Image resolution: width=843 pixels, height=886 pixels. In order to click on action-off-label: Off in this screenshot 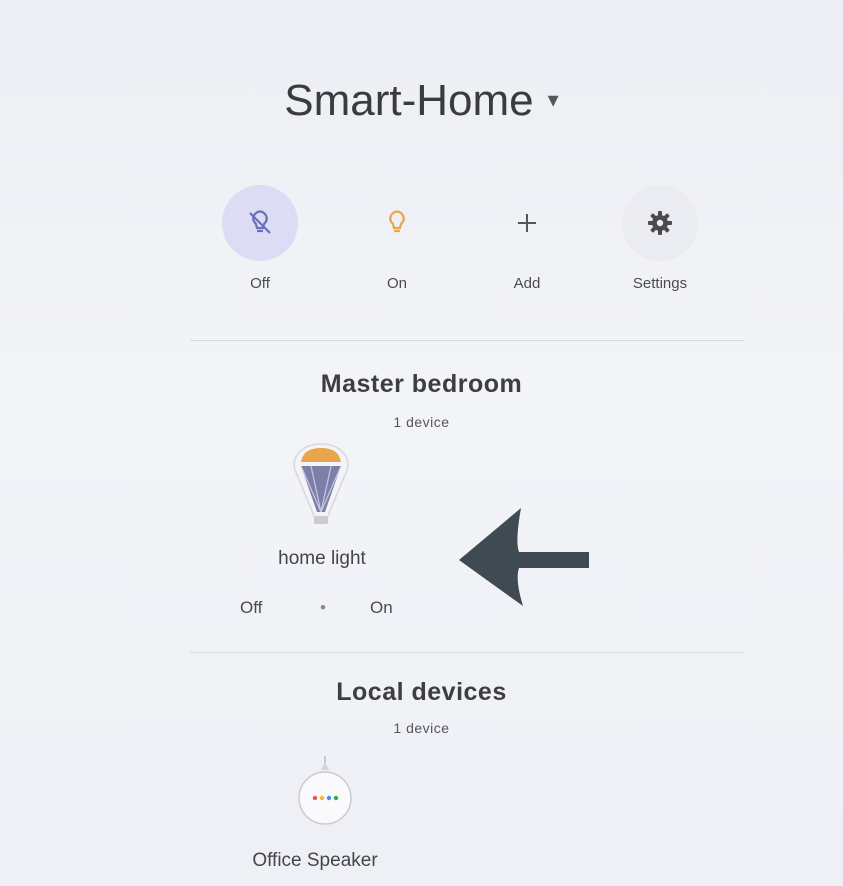, I will do `click(260, 283)`.